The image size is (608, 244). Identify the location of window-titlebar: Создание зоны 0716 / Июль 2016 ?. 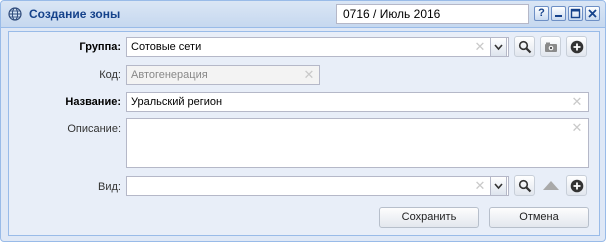
(303, 14).